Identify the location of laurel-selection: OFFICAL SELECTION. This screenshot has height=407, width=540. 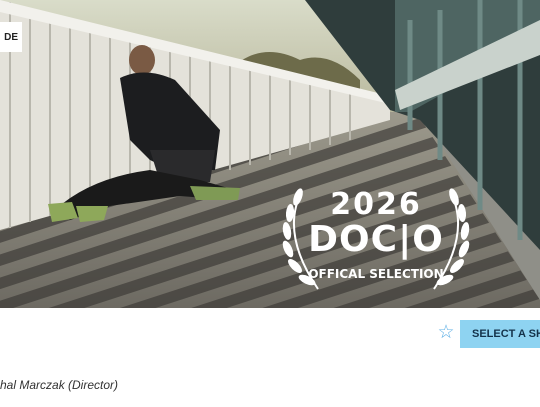
(376, 274).